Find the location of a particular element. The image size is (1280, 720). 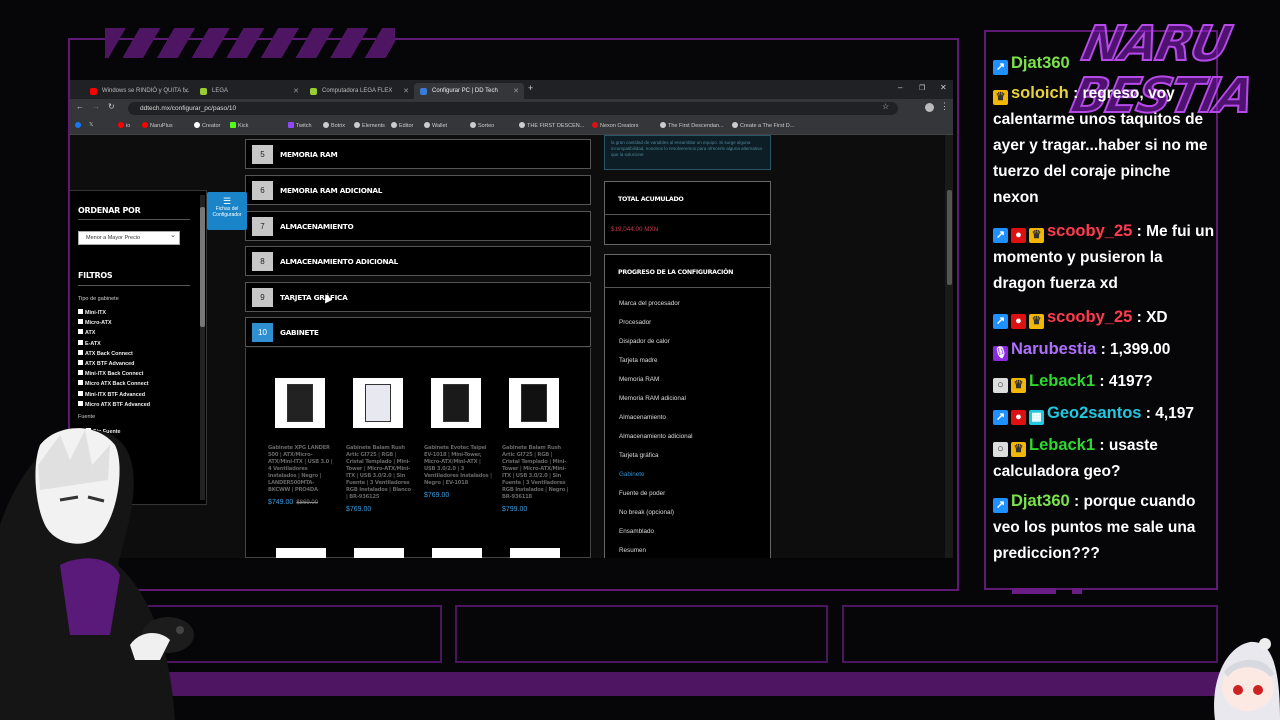

bookmark-star-icon: ☆ is located at coordinates (885, 106).